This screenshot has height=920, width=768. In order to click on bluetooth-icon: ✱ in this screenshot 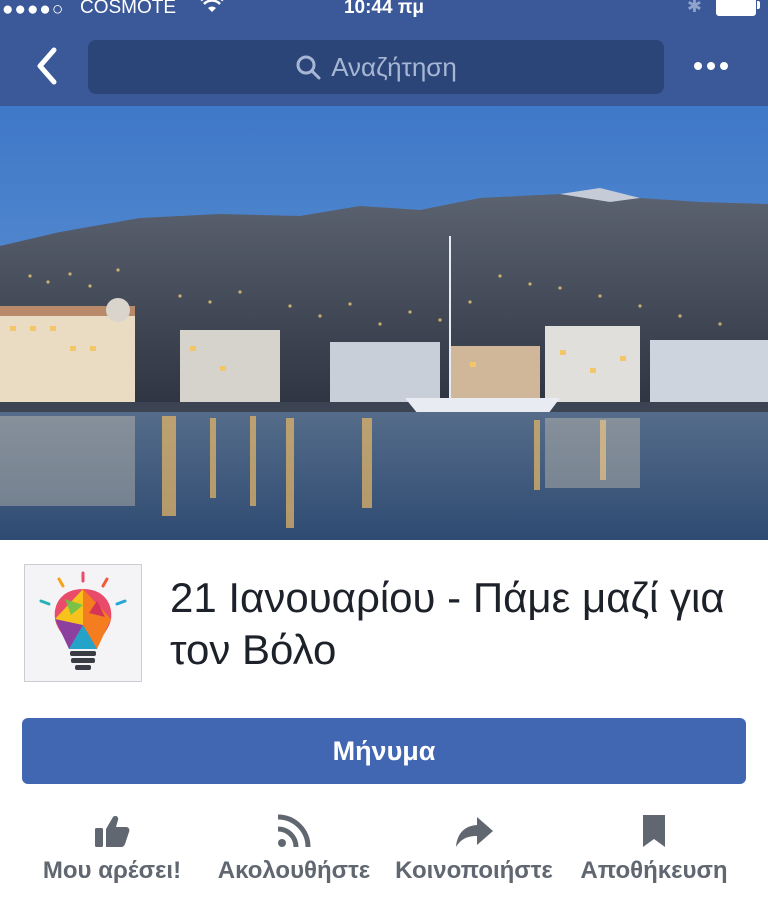, I will do `click(694, 8)`.